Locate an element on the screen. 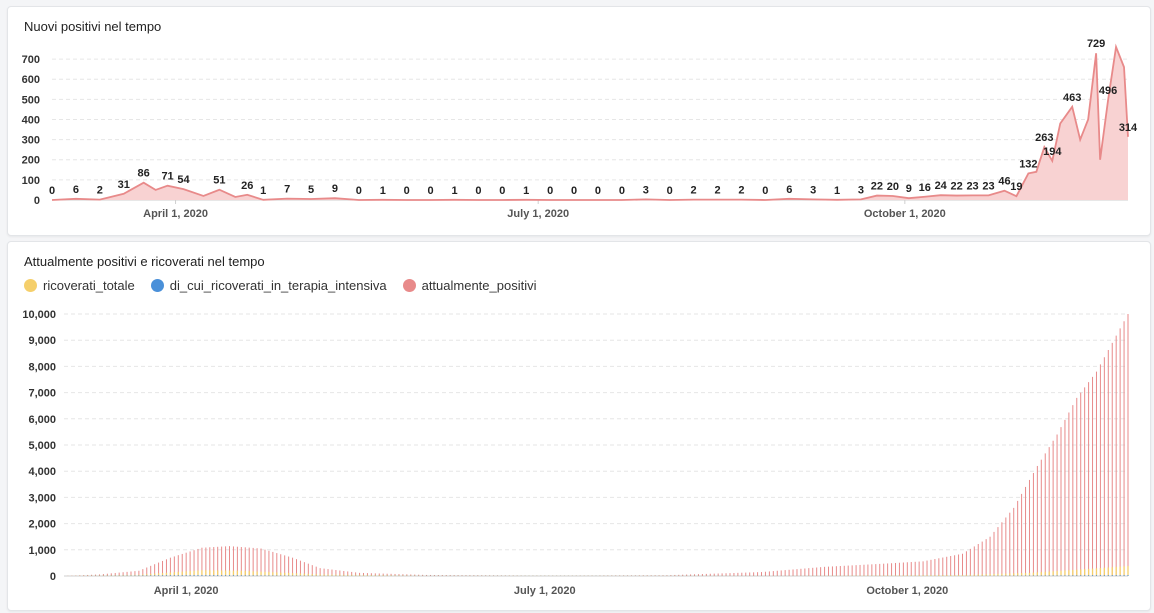  y-tick-label: 7,000 is located at coordinates (42, 394).